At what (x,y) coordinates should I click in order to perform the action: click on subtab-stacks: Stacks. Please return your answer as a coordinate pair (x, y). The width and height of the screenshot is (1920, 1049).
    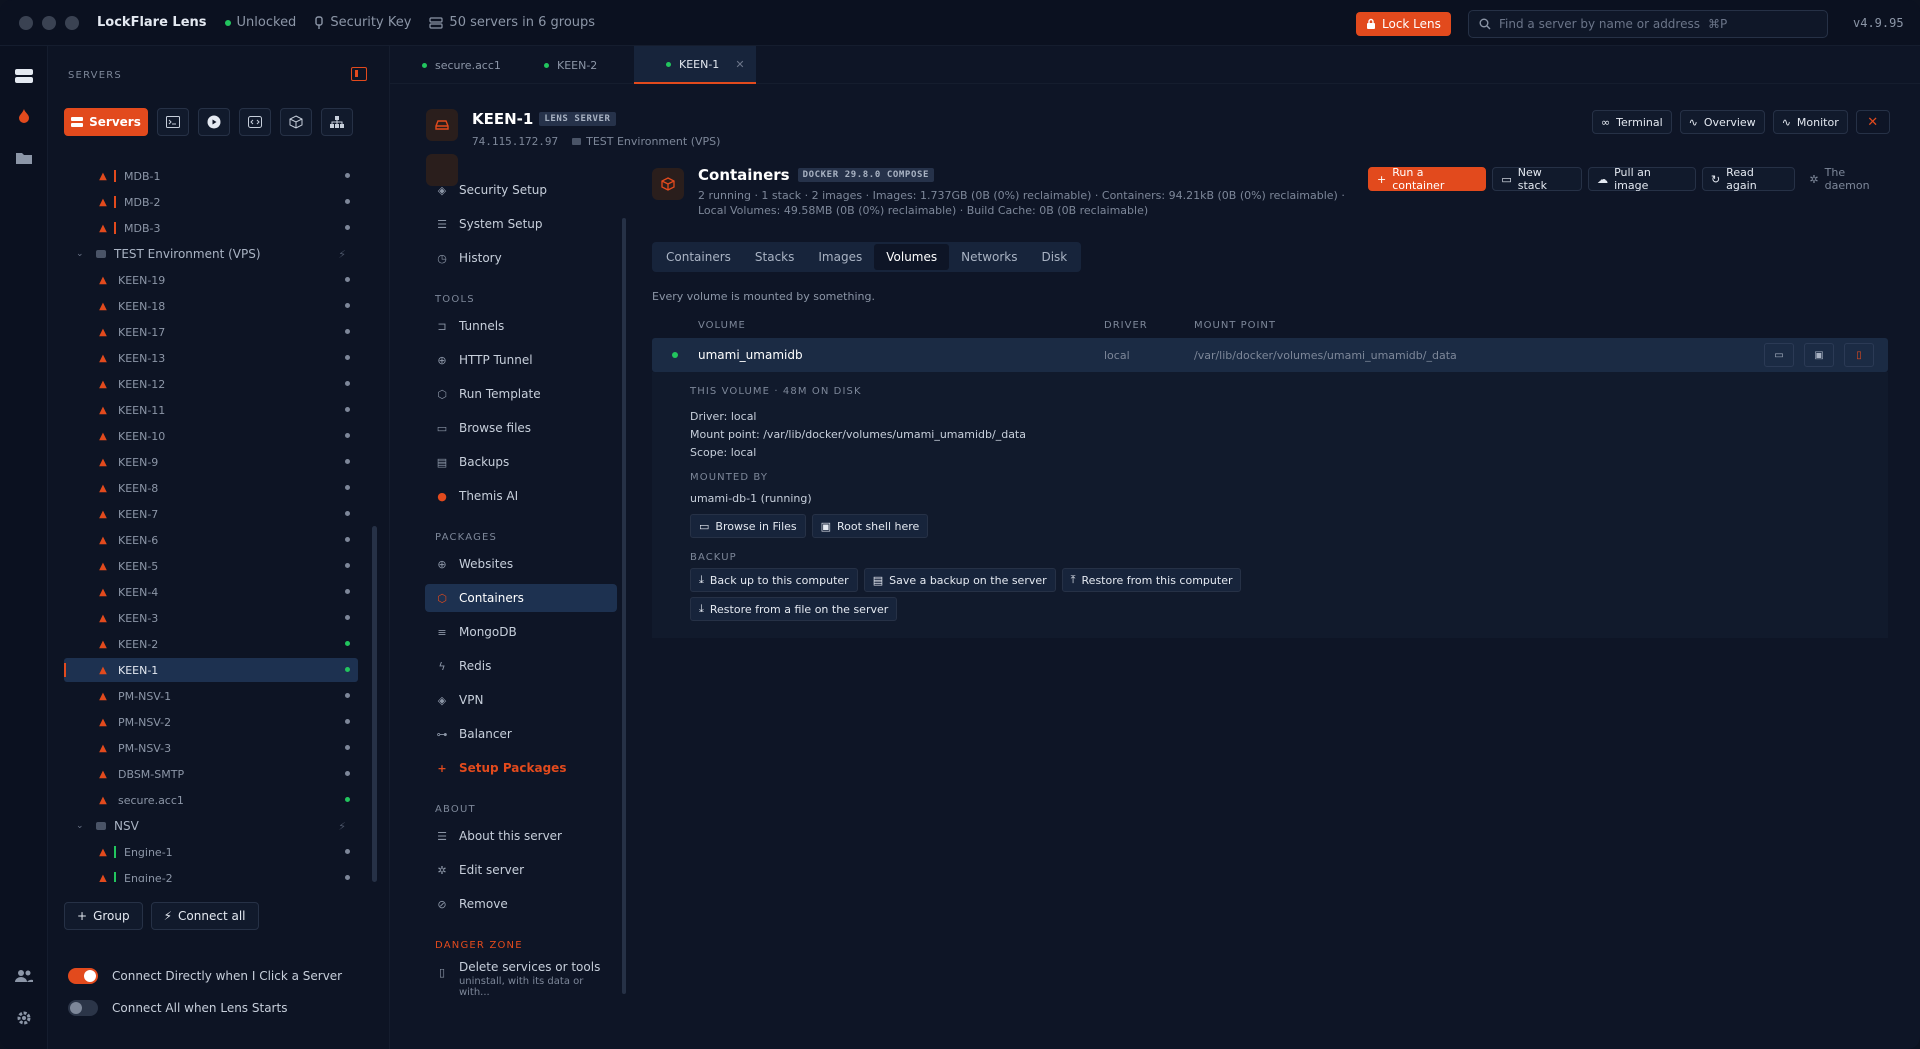
    Looking at the image, I should click on (774, 257).